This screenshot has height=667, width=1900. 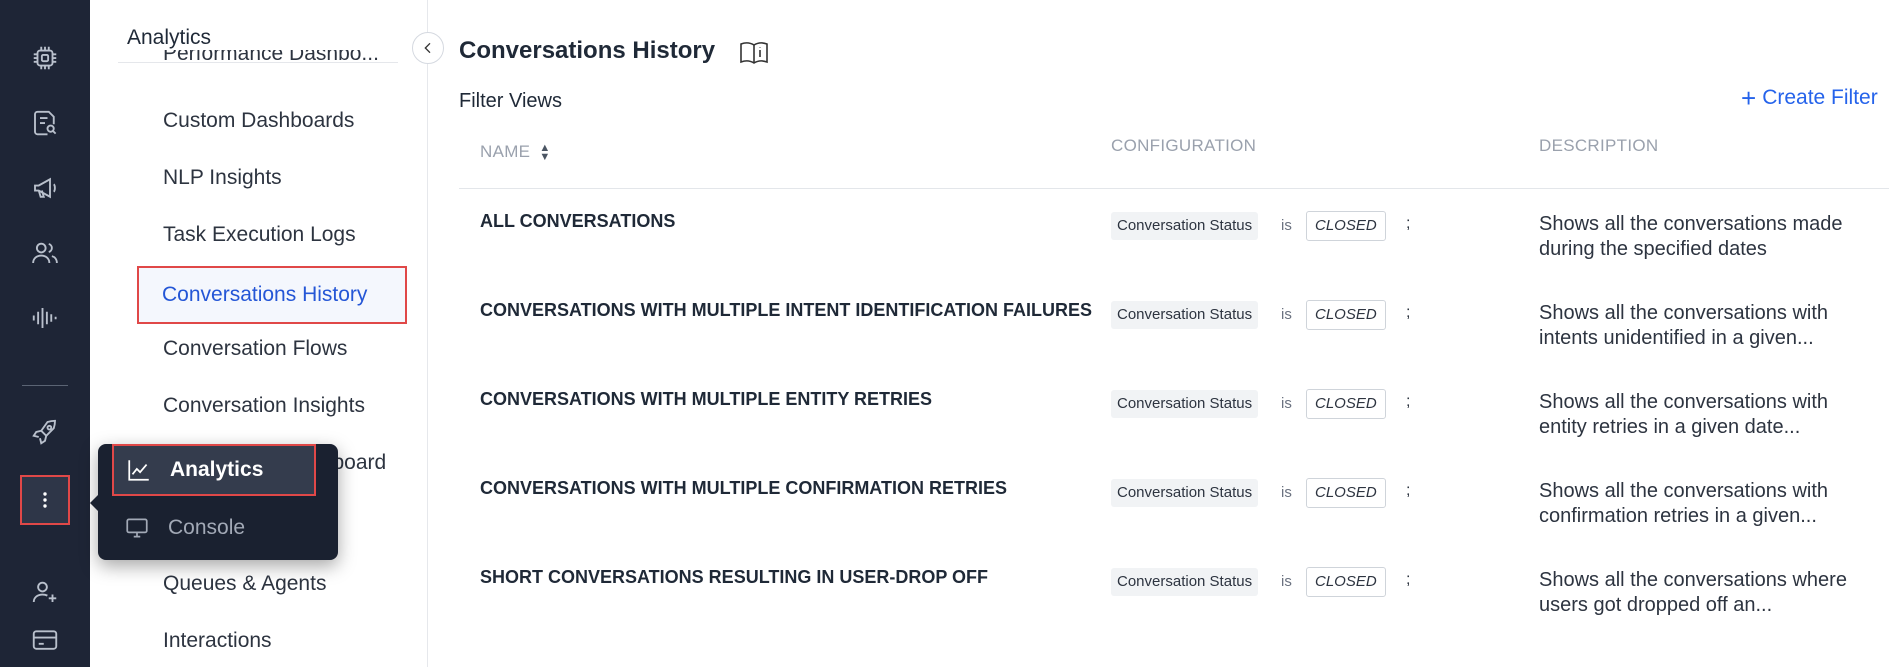 I want to click on subnav-item-conversations-history: Conversations History, so click(x=272, y=295).